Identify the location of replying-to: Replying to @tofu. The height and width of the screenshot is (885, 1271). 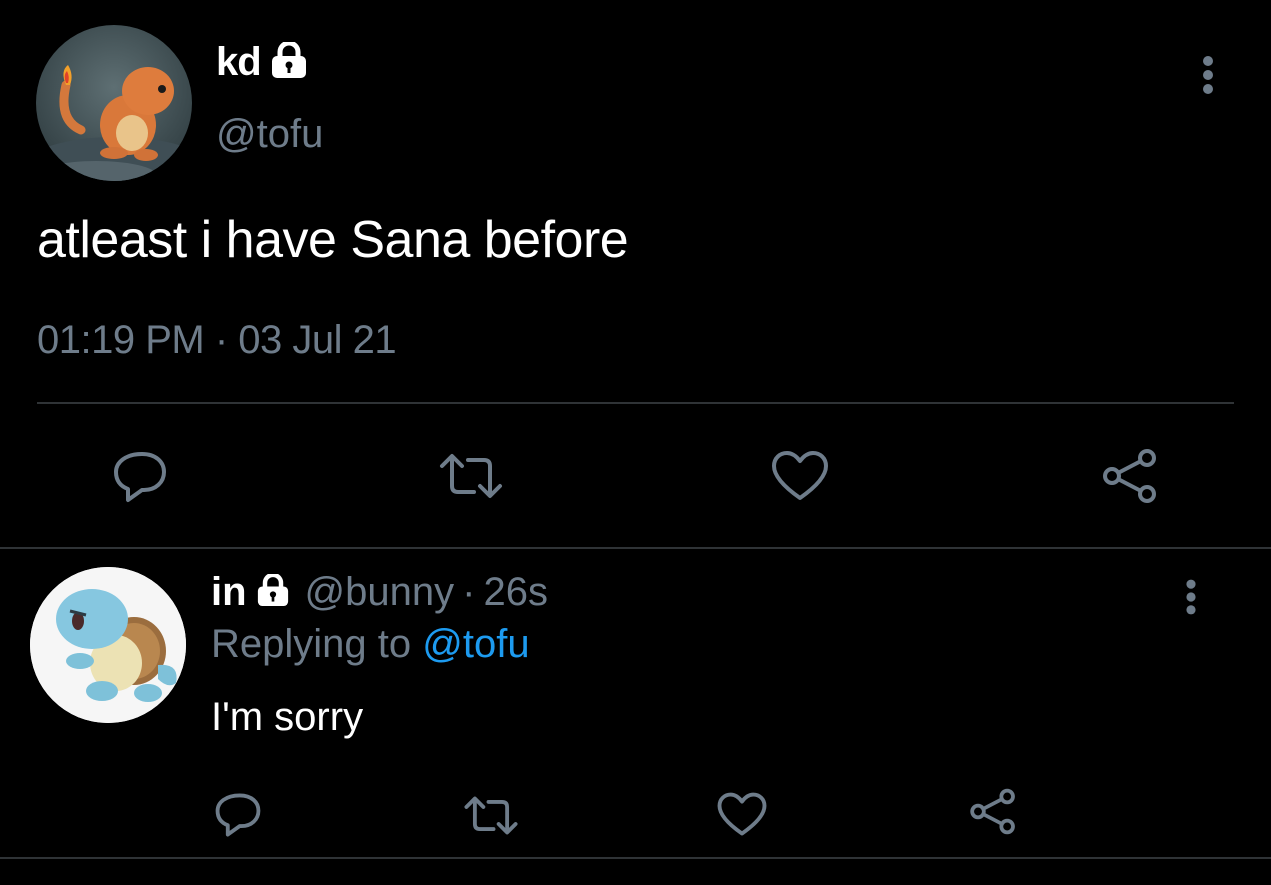
(370, 644).